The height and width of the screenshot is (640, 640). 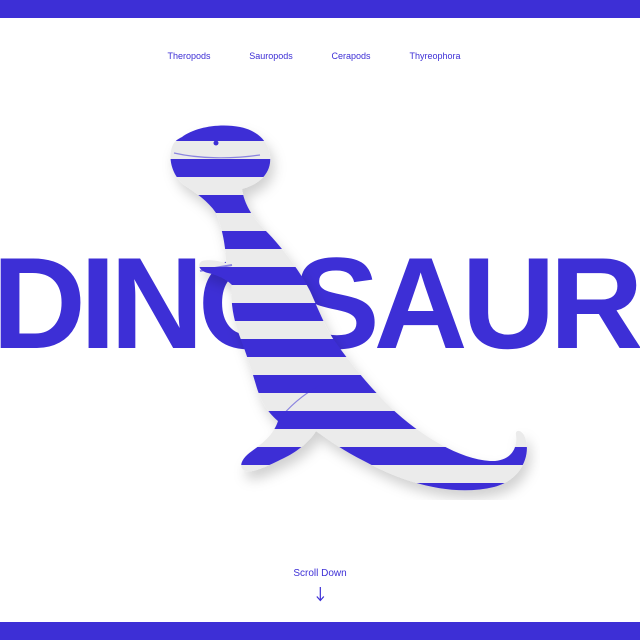 I want to click on scroll-down-label: Scroll Down, so click(x=320, y=573).